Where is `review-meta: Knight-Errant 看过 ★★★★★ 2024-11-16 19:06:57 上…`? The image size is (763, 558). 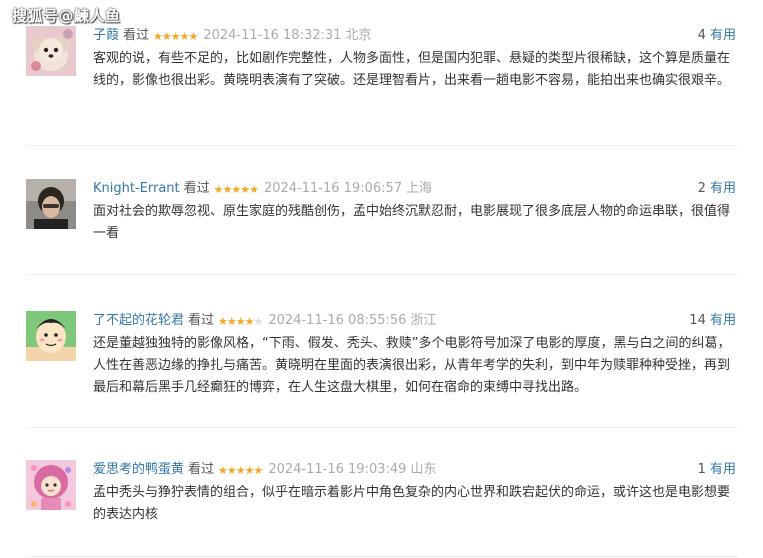 review-meta: Knight-Errant 看过 ★★★★★ 2024-11-16 19:06:57 上… is located at coordinates (415, 189).